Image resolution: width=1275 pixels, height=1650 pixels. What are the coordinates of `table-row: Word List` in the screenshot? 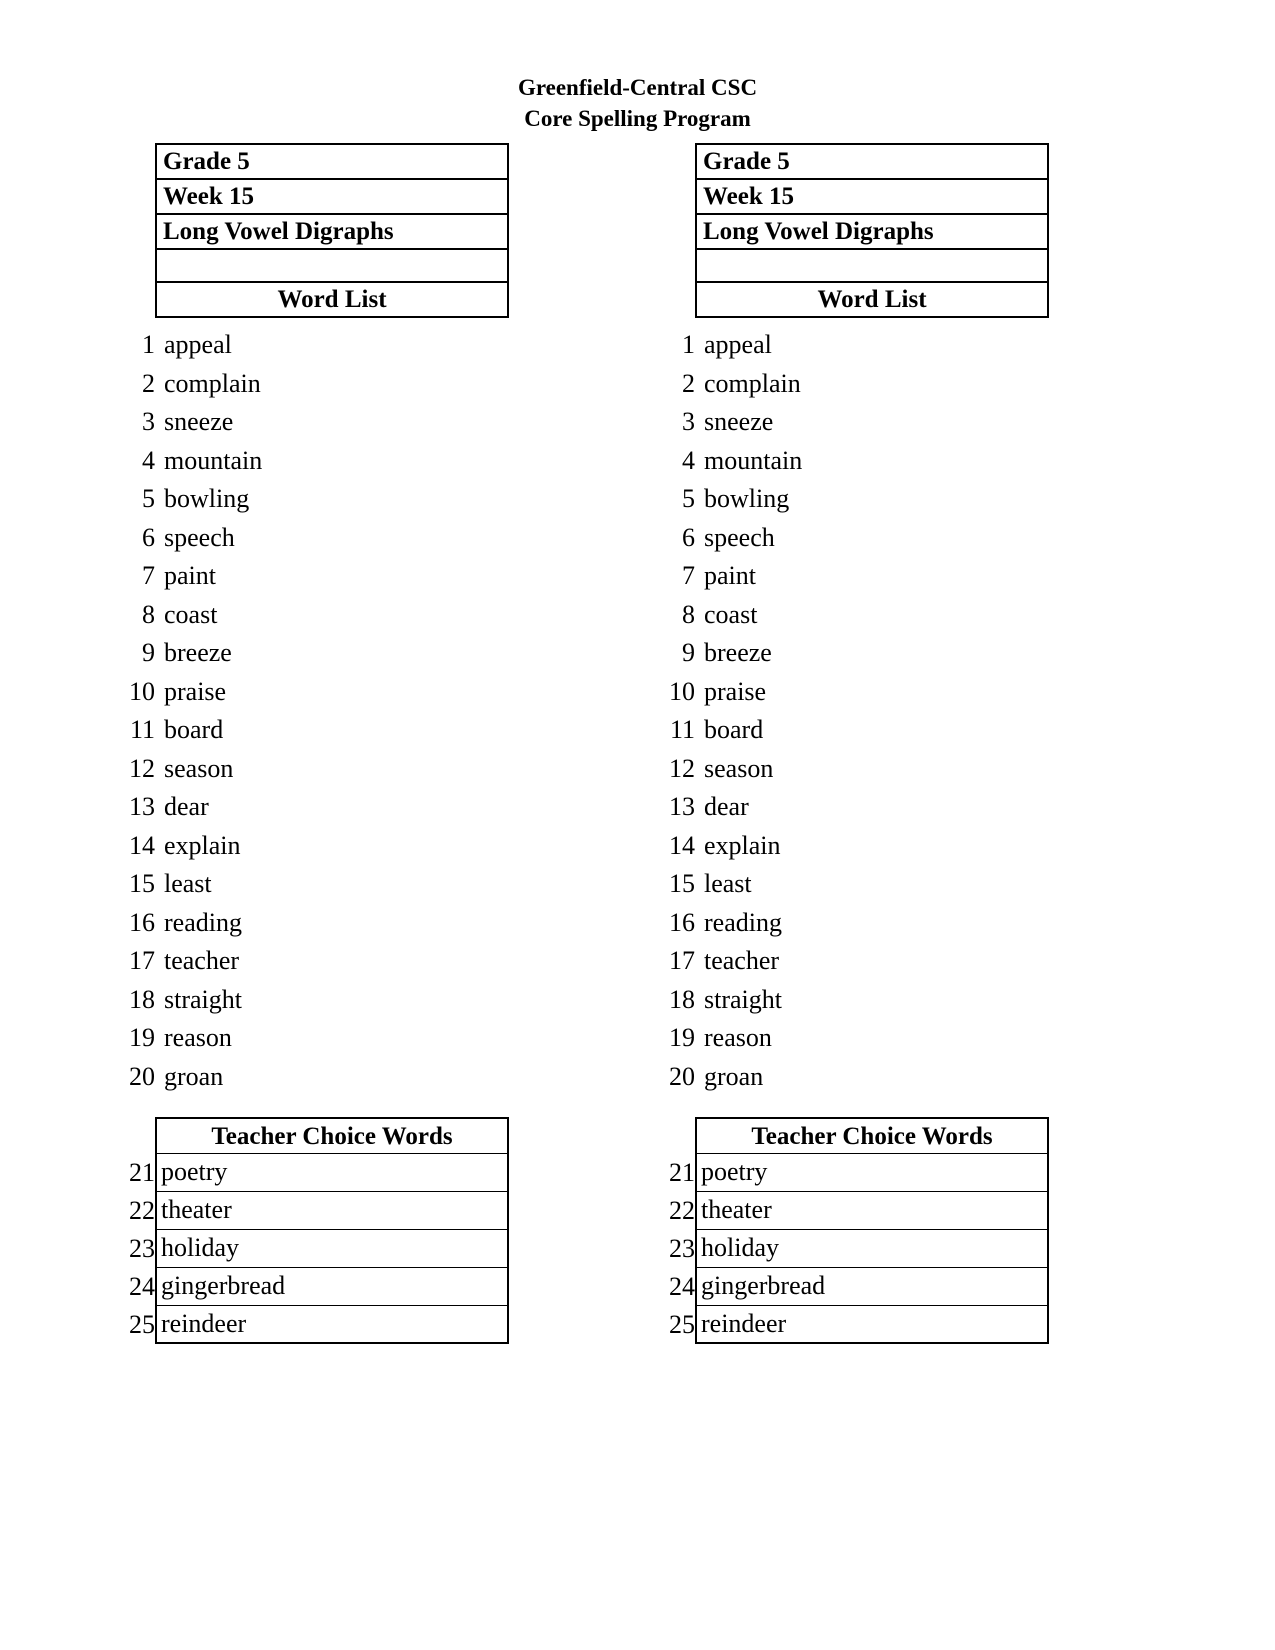 It's located at (332, 299).